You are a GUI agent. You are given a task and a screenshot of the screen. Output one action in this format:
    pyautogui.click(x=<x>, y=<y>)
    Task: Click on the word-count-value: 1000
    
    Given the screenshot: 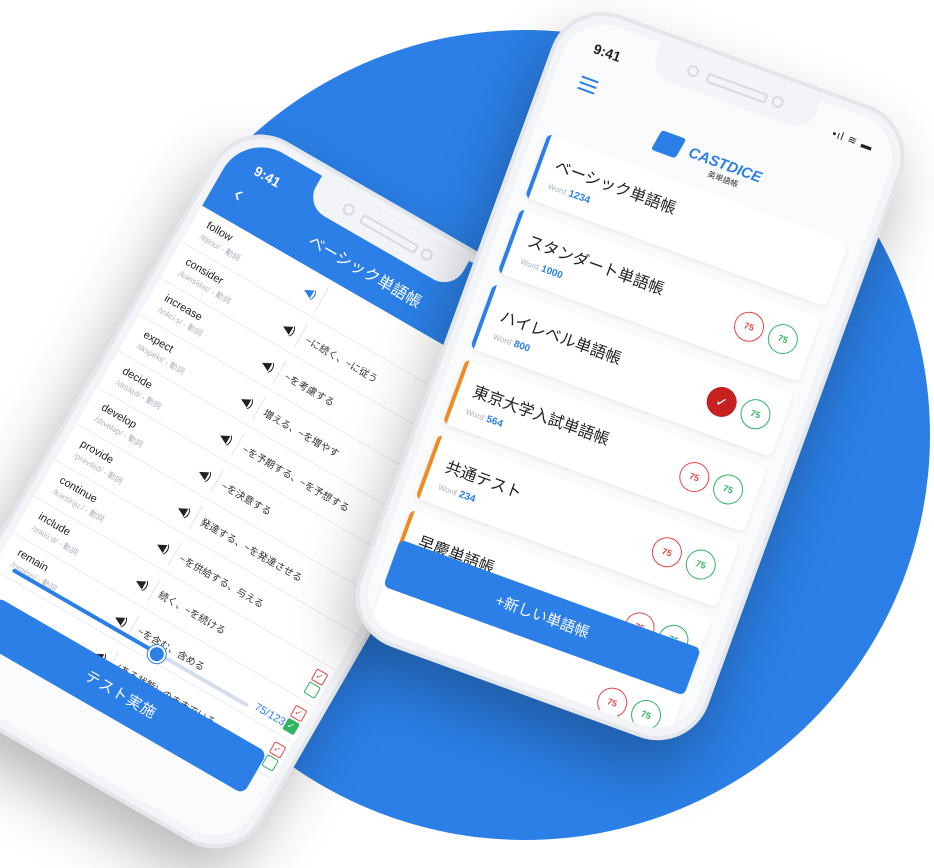 What is the action you would take?
    pyautogui.click(x=552, y=272)
    